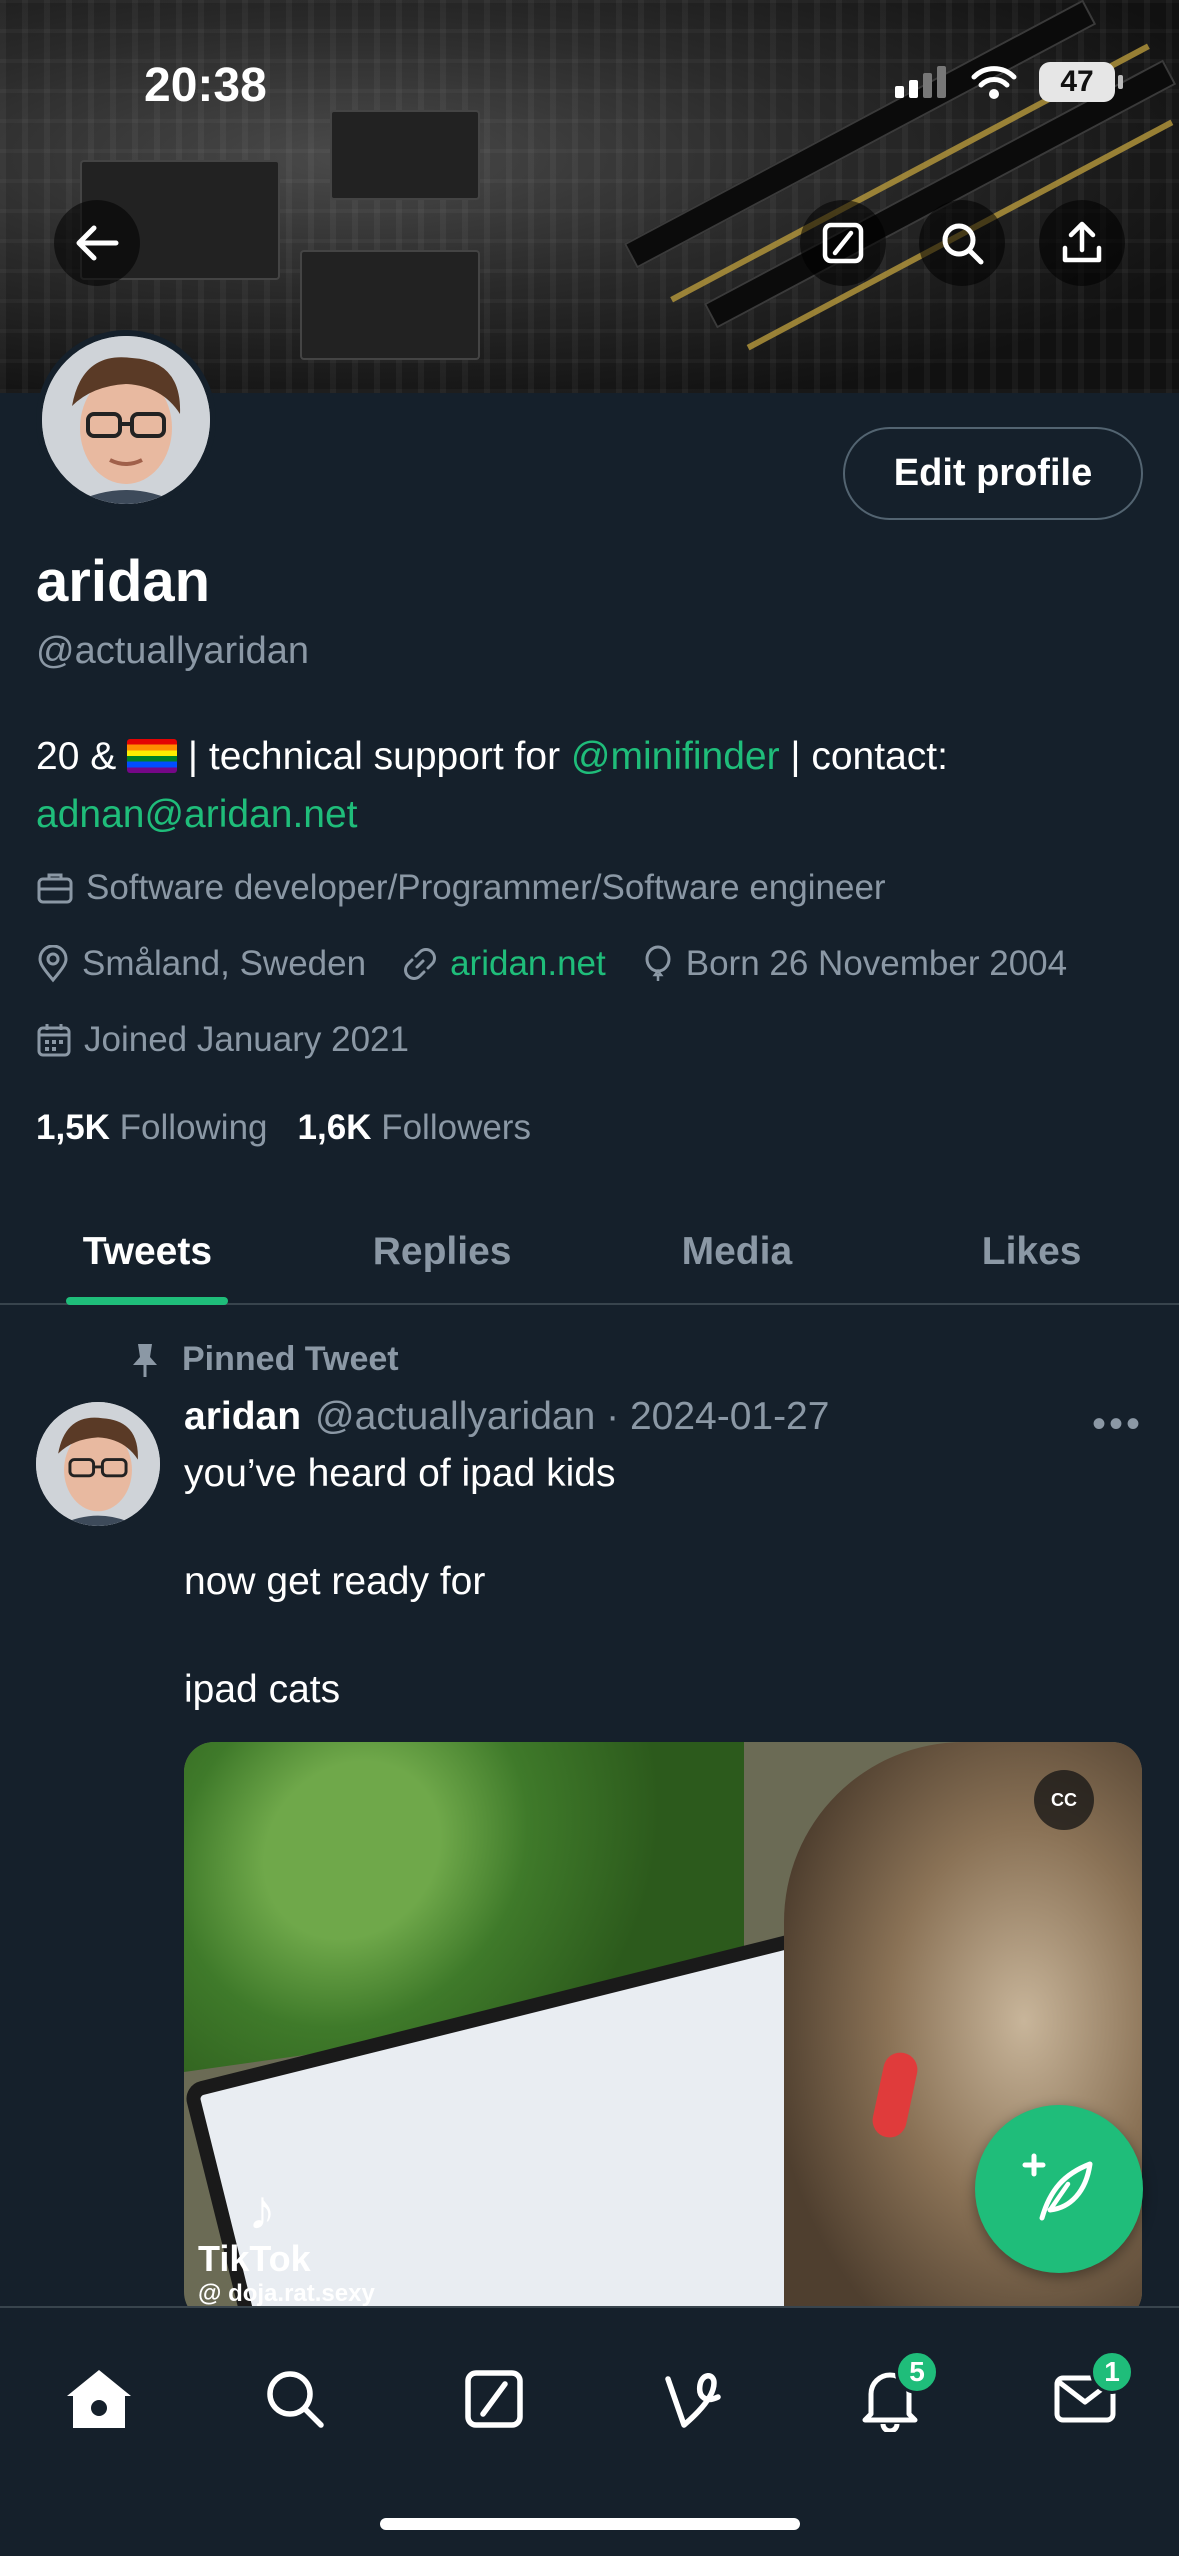  What do you see at coordinates (283, 1128) in the screenshot?
I see `follow-counts: 1,5K Following 1,6K Followers` at bounding box center [283, 1128].